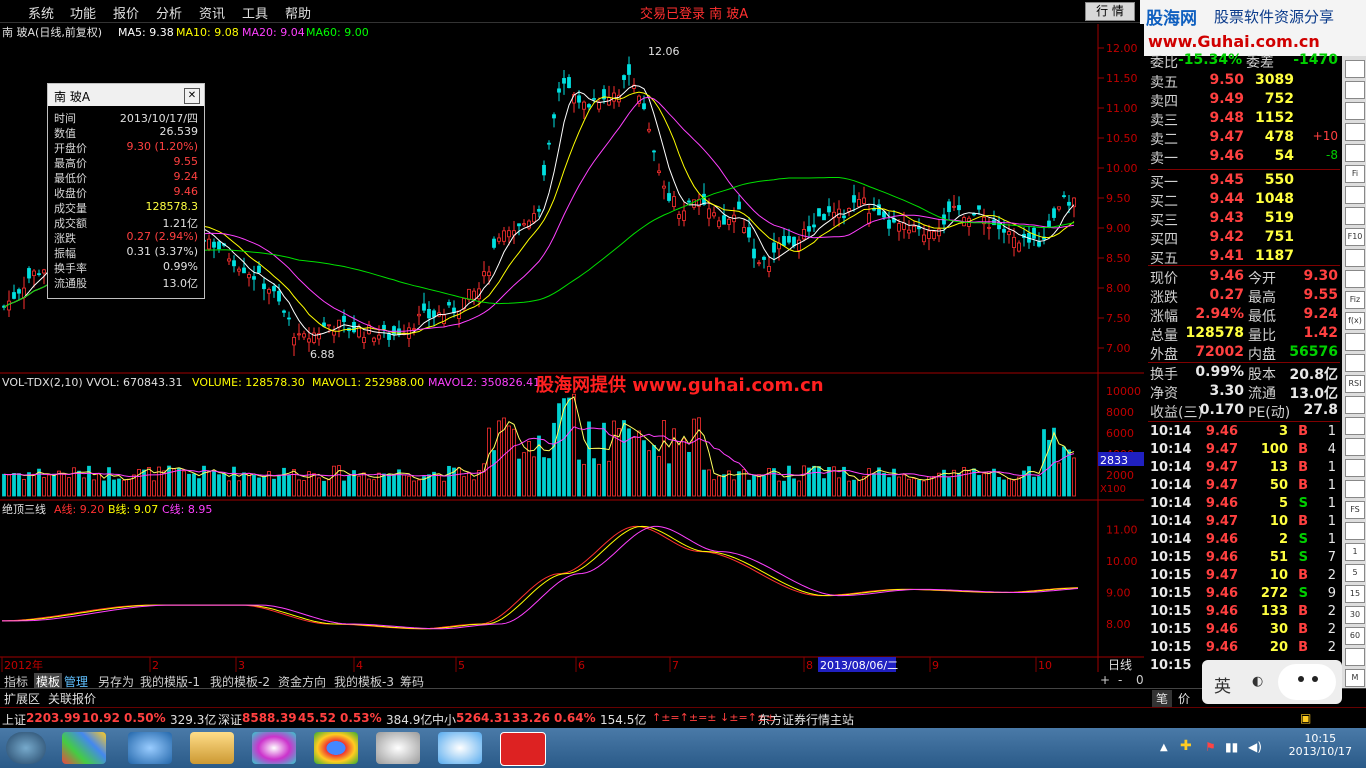 This screenshot has width=1366, height=768. Describe the element at coordinates (1244, 100) in the screenshot. I see `ask-row: 卖四 9.49 752` at that location.